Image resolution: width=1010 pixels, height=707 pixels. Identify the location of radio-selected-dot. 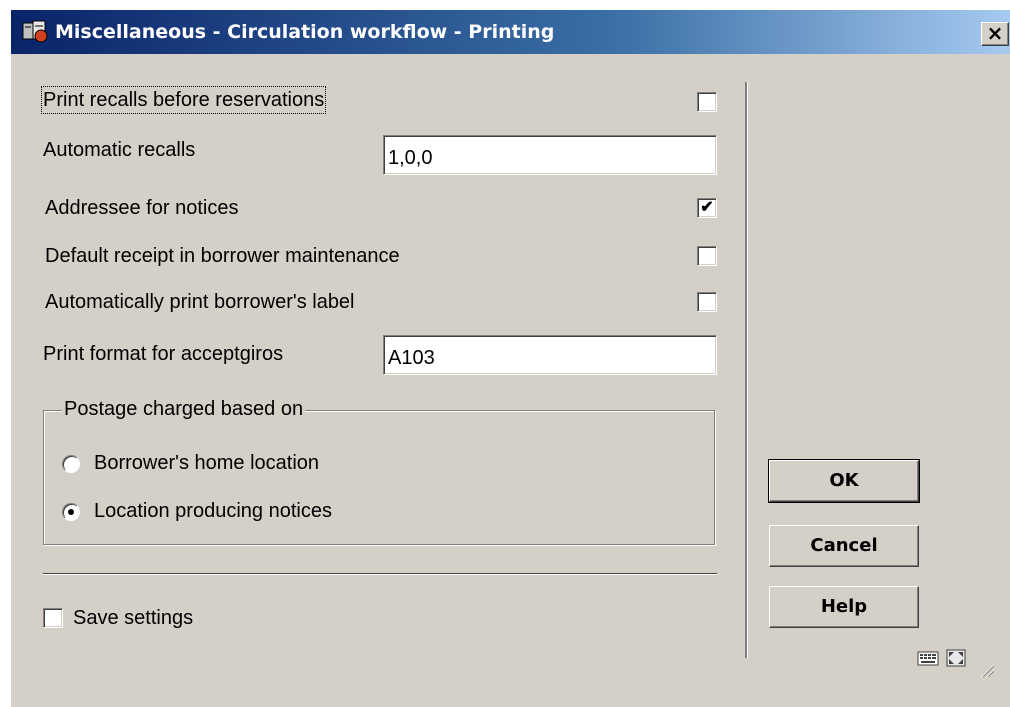
(71, 512).